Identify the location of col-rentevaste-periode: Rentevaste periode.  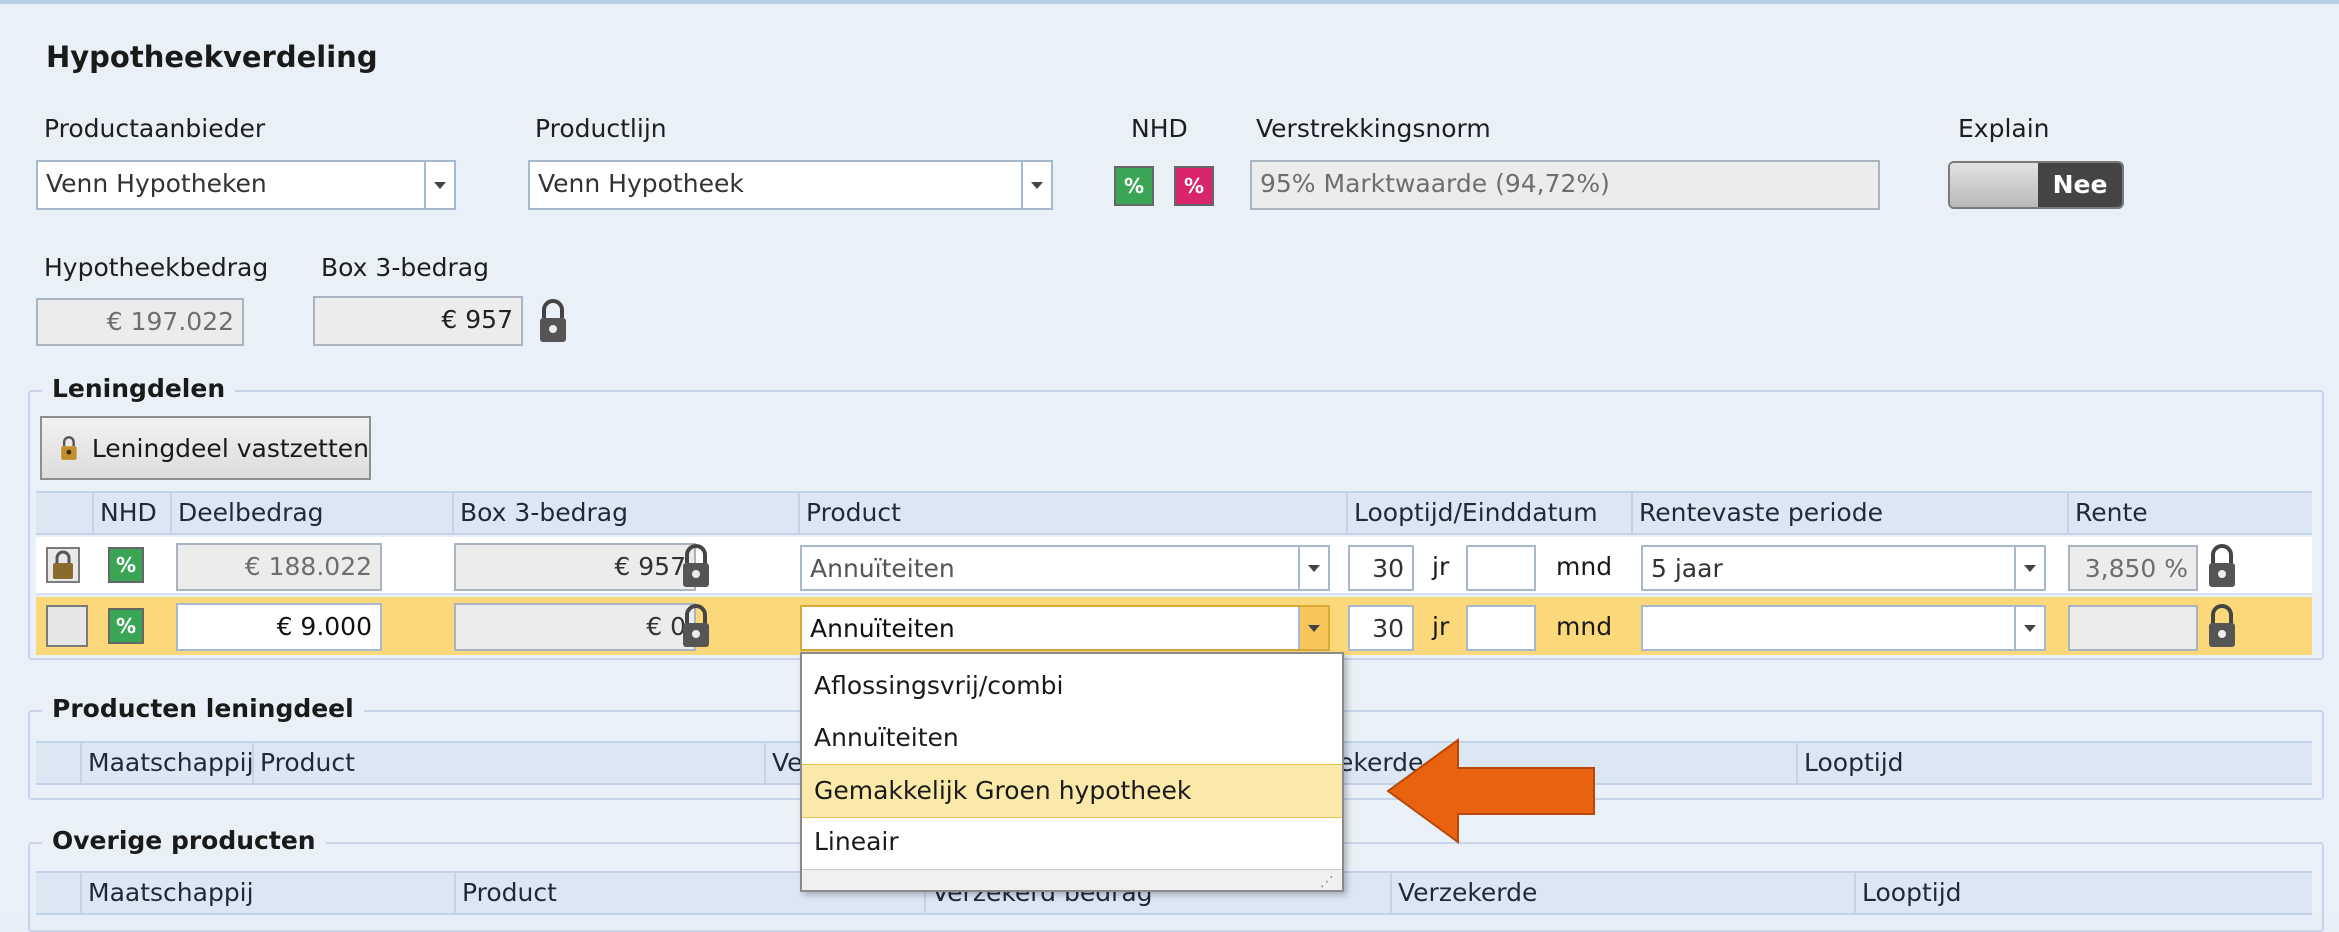
(1849, 513).